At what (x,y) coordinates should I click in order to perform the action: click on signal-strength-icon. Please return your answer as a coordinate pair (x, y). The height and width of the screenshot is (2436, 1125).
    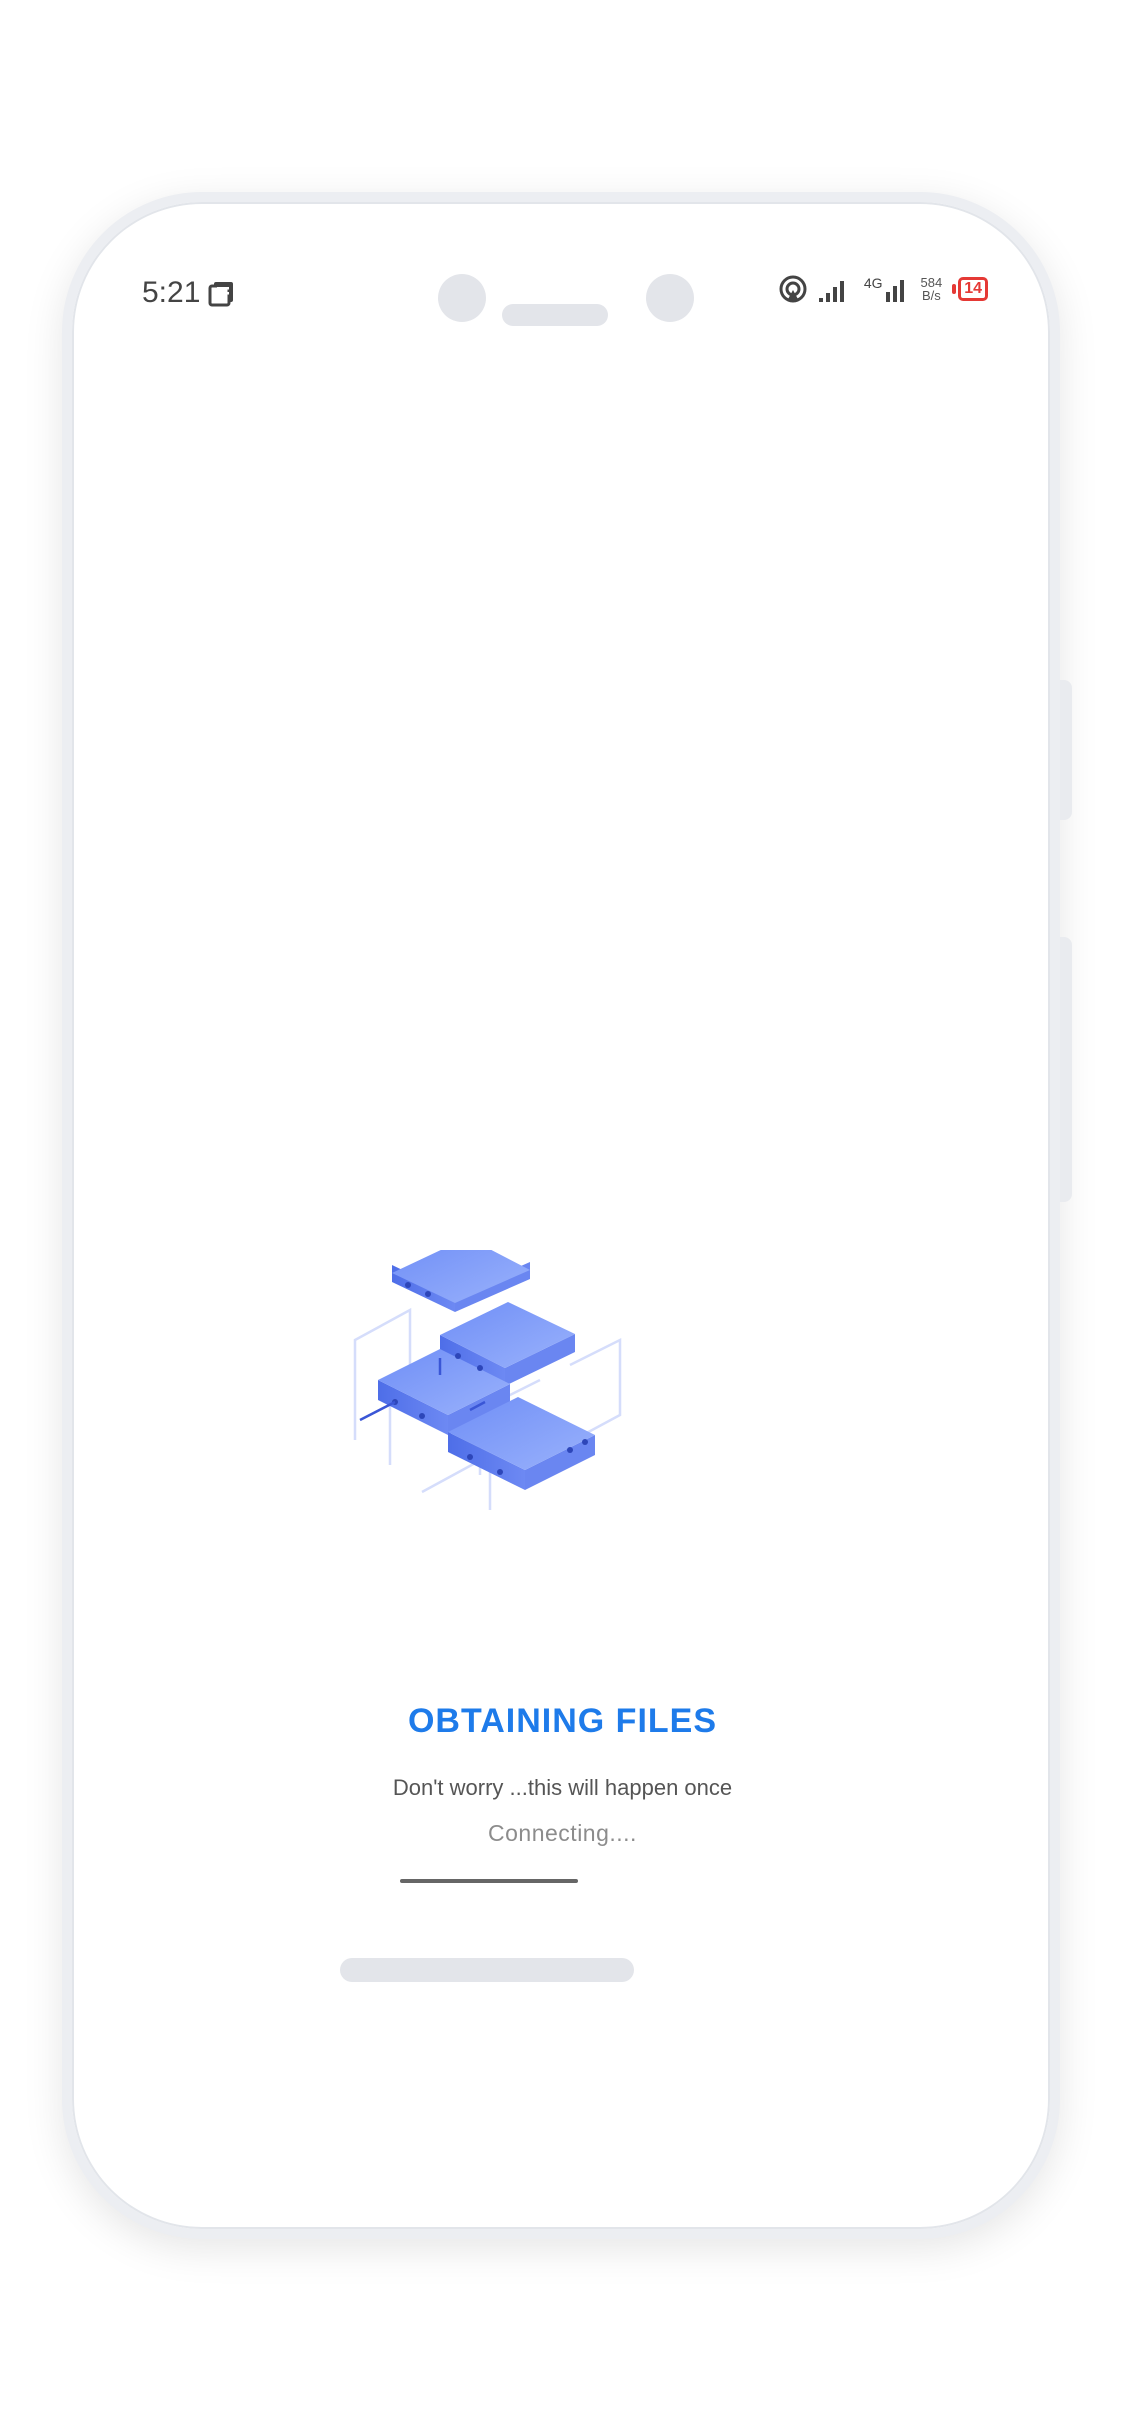
    Looking at the image, I should click on (894, 291).